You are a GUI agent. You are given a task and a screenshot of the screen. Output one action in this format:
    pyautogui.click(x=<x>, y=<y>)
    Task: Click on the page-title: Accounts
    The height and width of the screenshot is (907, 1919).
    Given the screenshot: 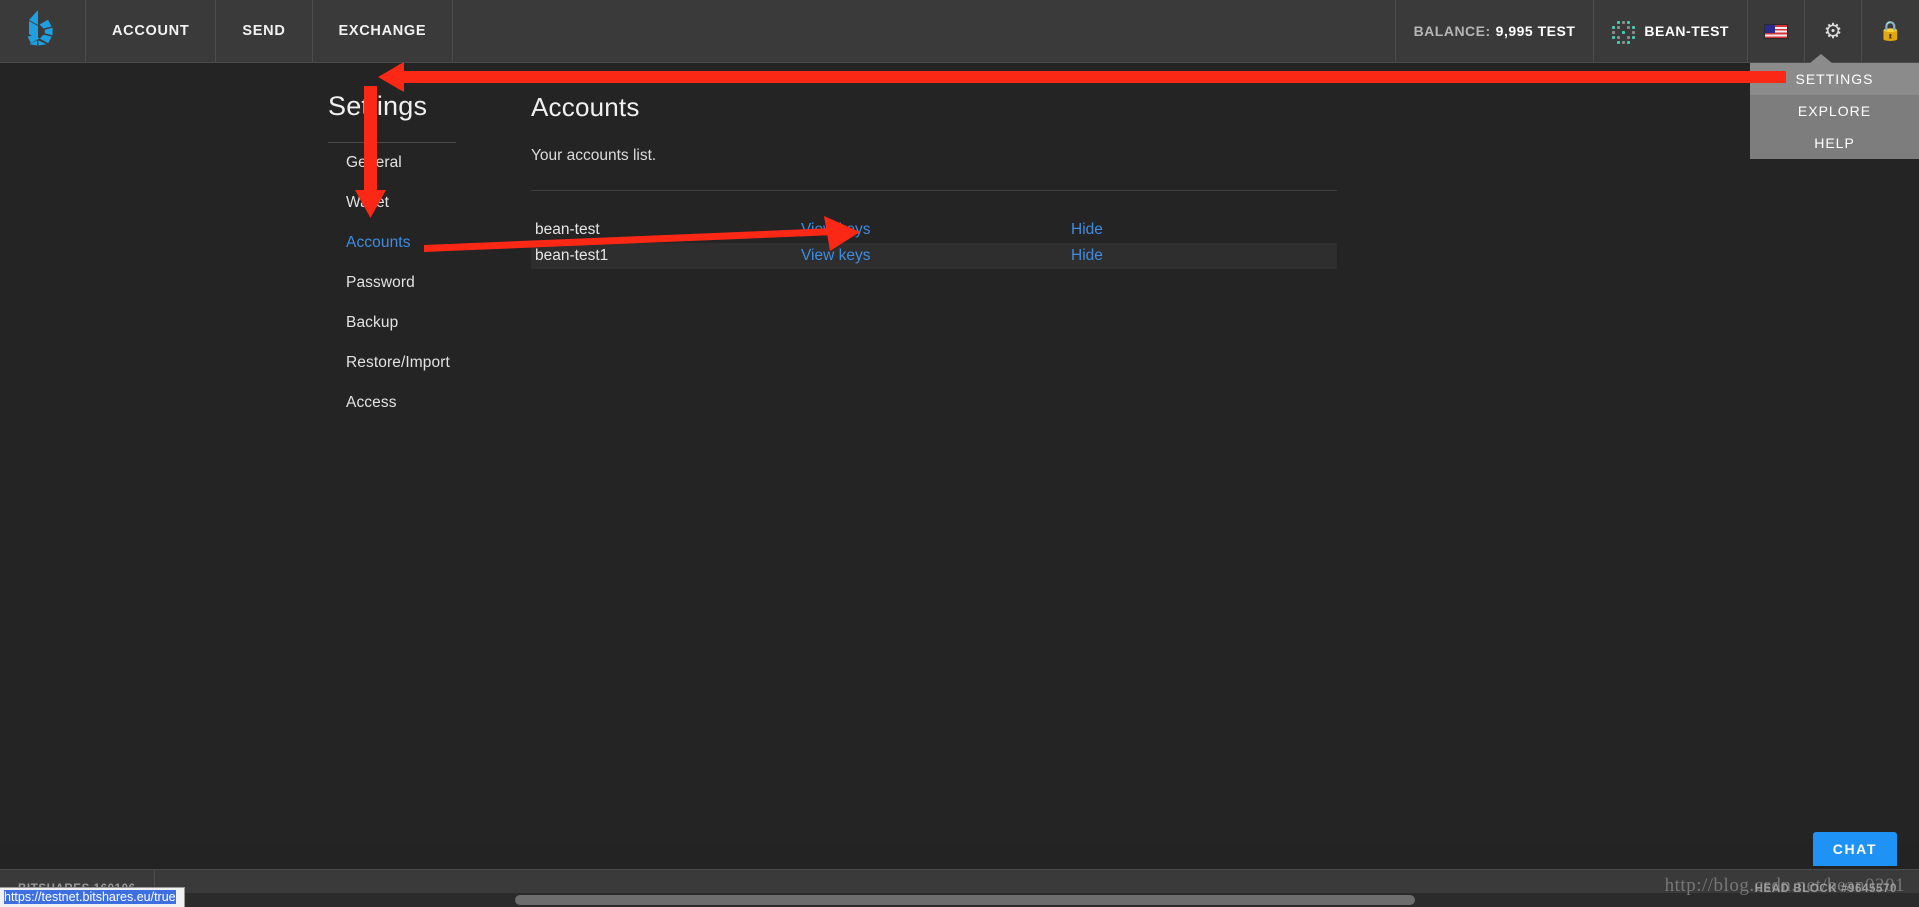 What is the action you would take?
    pyautogui.click(x=585, y=107)
    